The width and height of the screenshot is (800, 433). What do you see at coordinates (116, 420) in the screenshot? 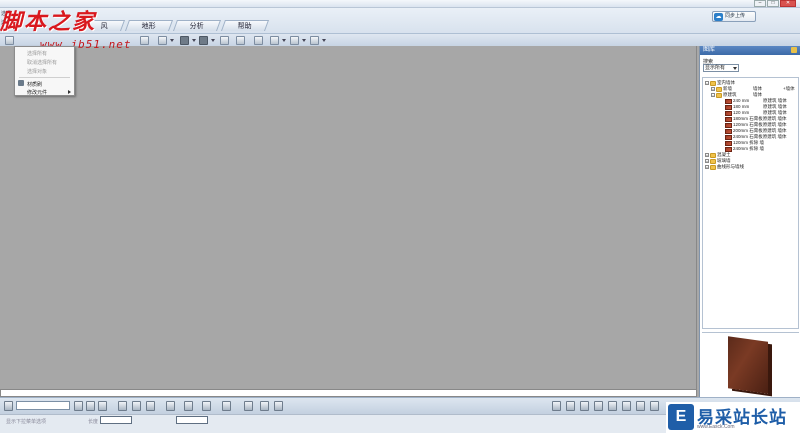
I see `length-field` at bounding box center [116, 420].